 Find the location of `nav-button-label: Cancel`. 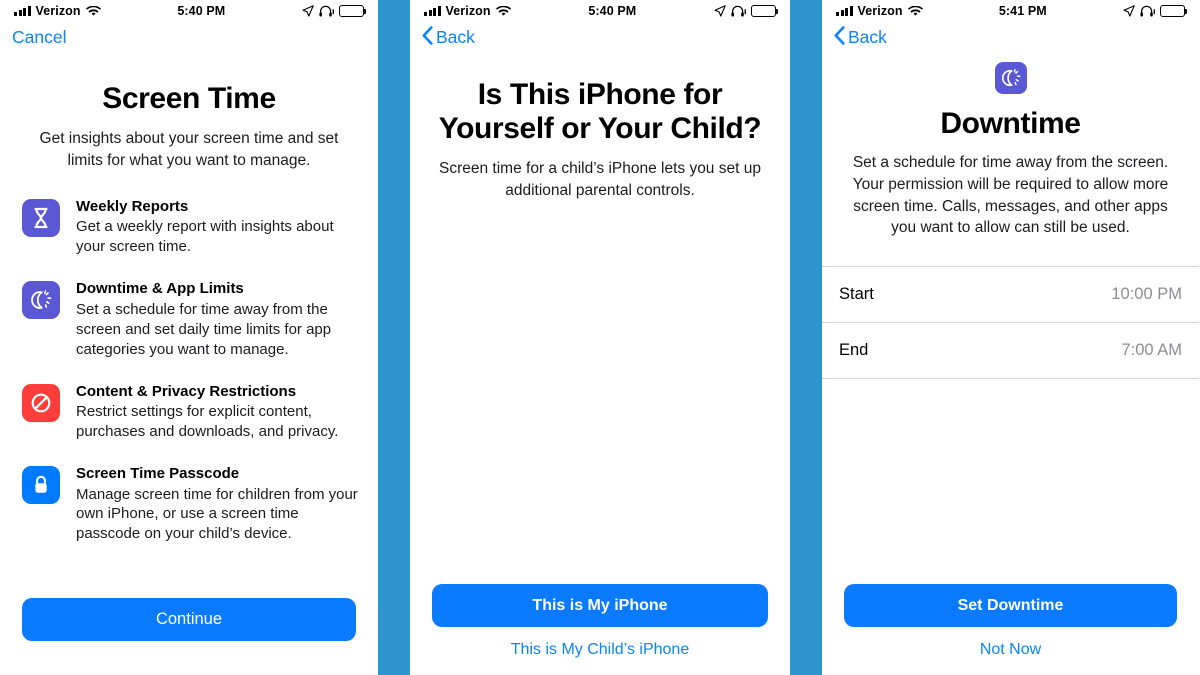

nav-button-label: Cancel is located at coordinates (39, 36).